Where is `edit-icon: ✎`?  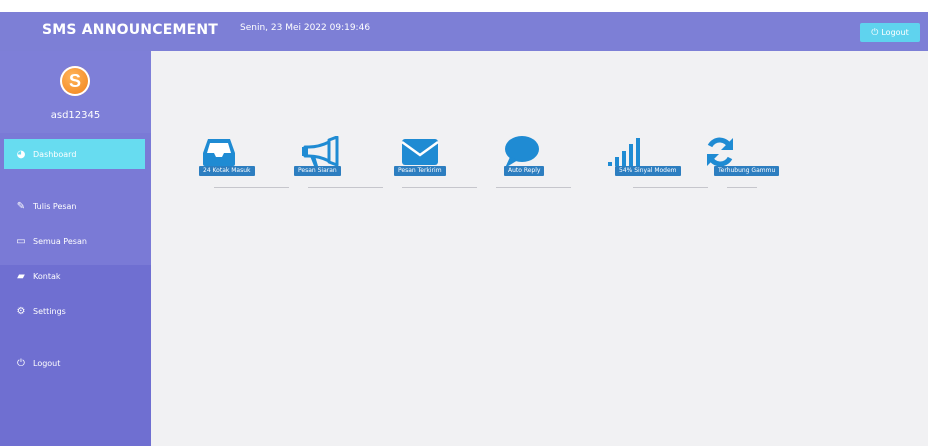 edit-icon: ✎ is located at coordinates (21, 206).